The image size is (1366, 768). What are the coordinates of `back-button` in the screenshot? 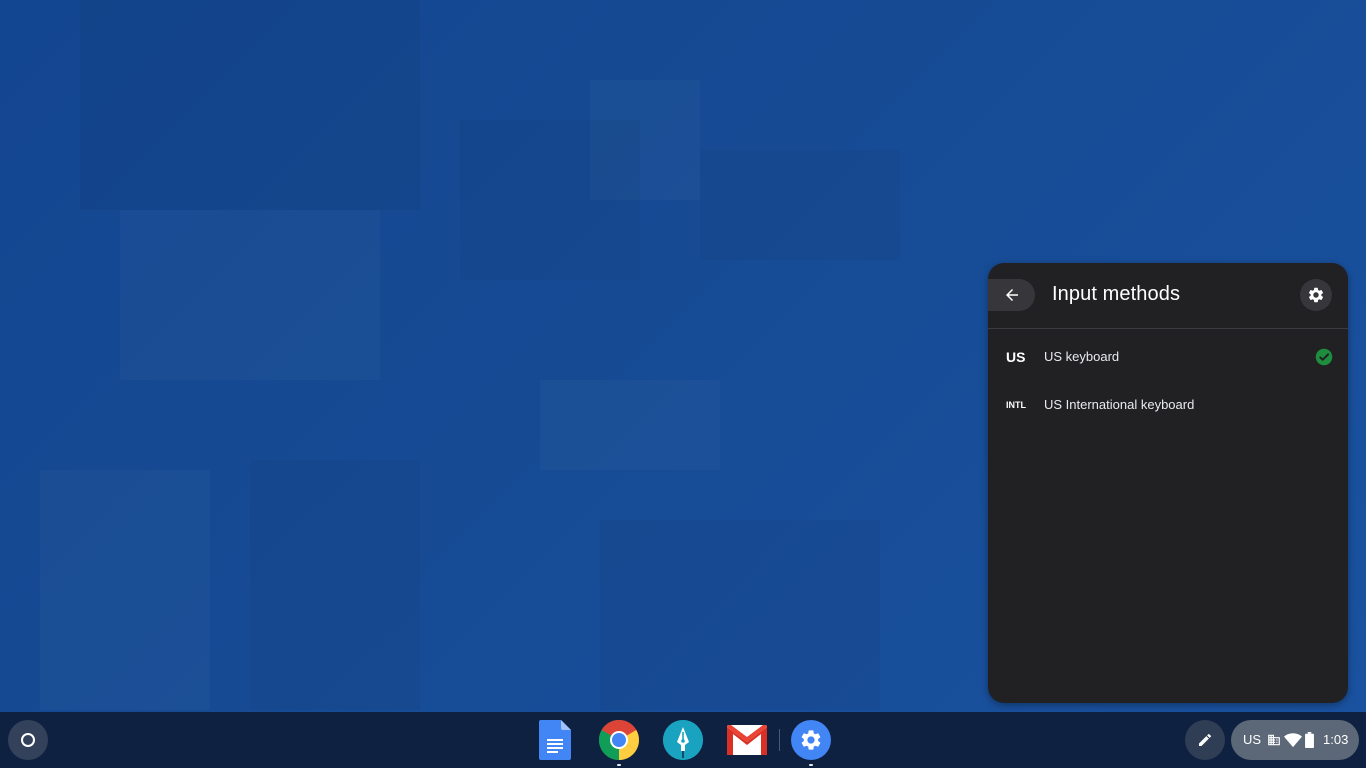 It's located at (1011, 295).